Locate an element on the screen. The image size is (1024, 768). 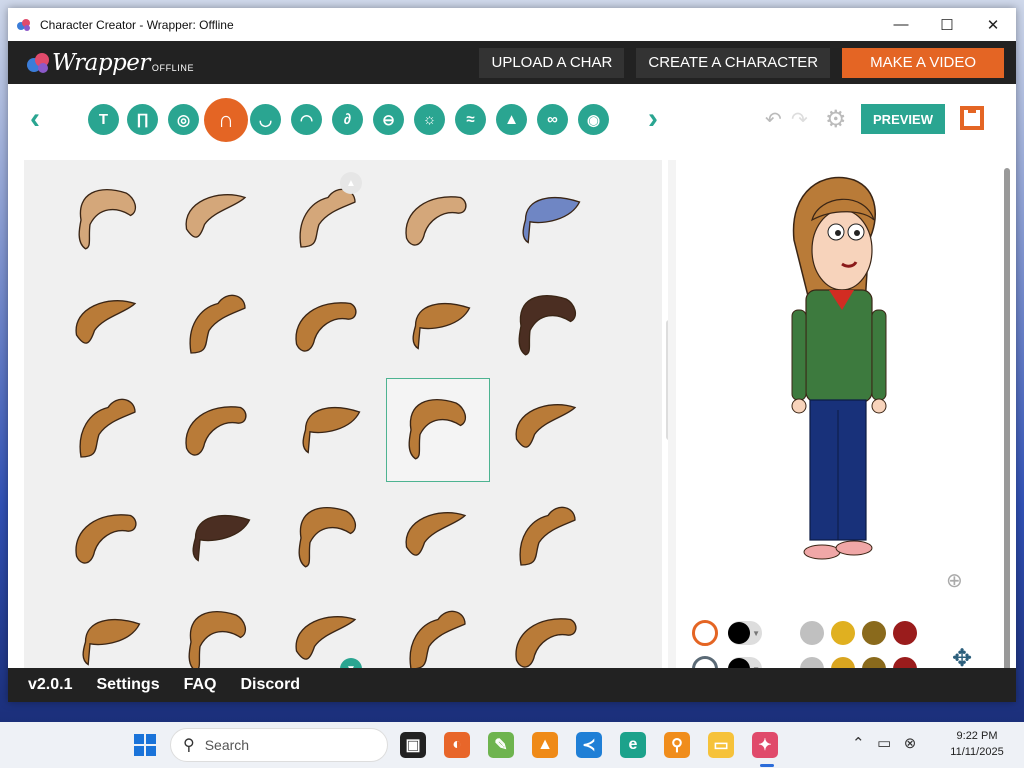
hair-style-dark-swoop is located at coordinates (548, 326).